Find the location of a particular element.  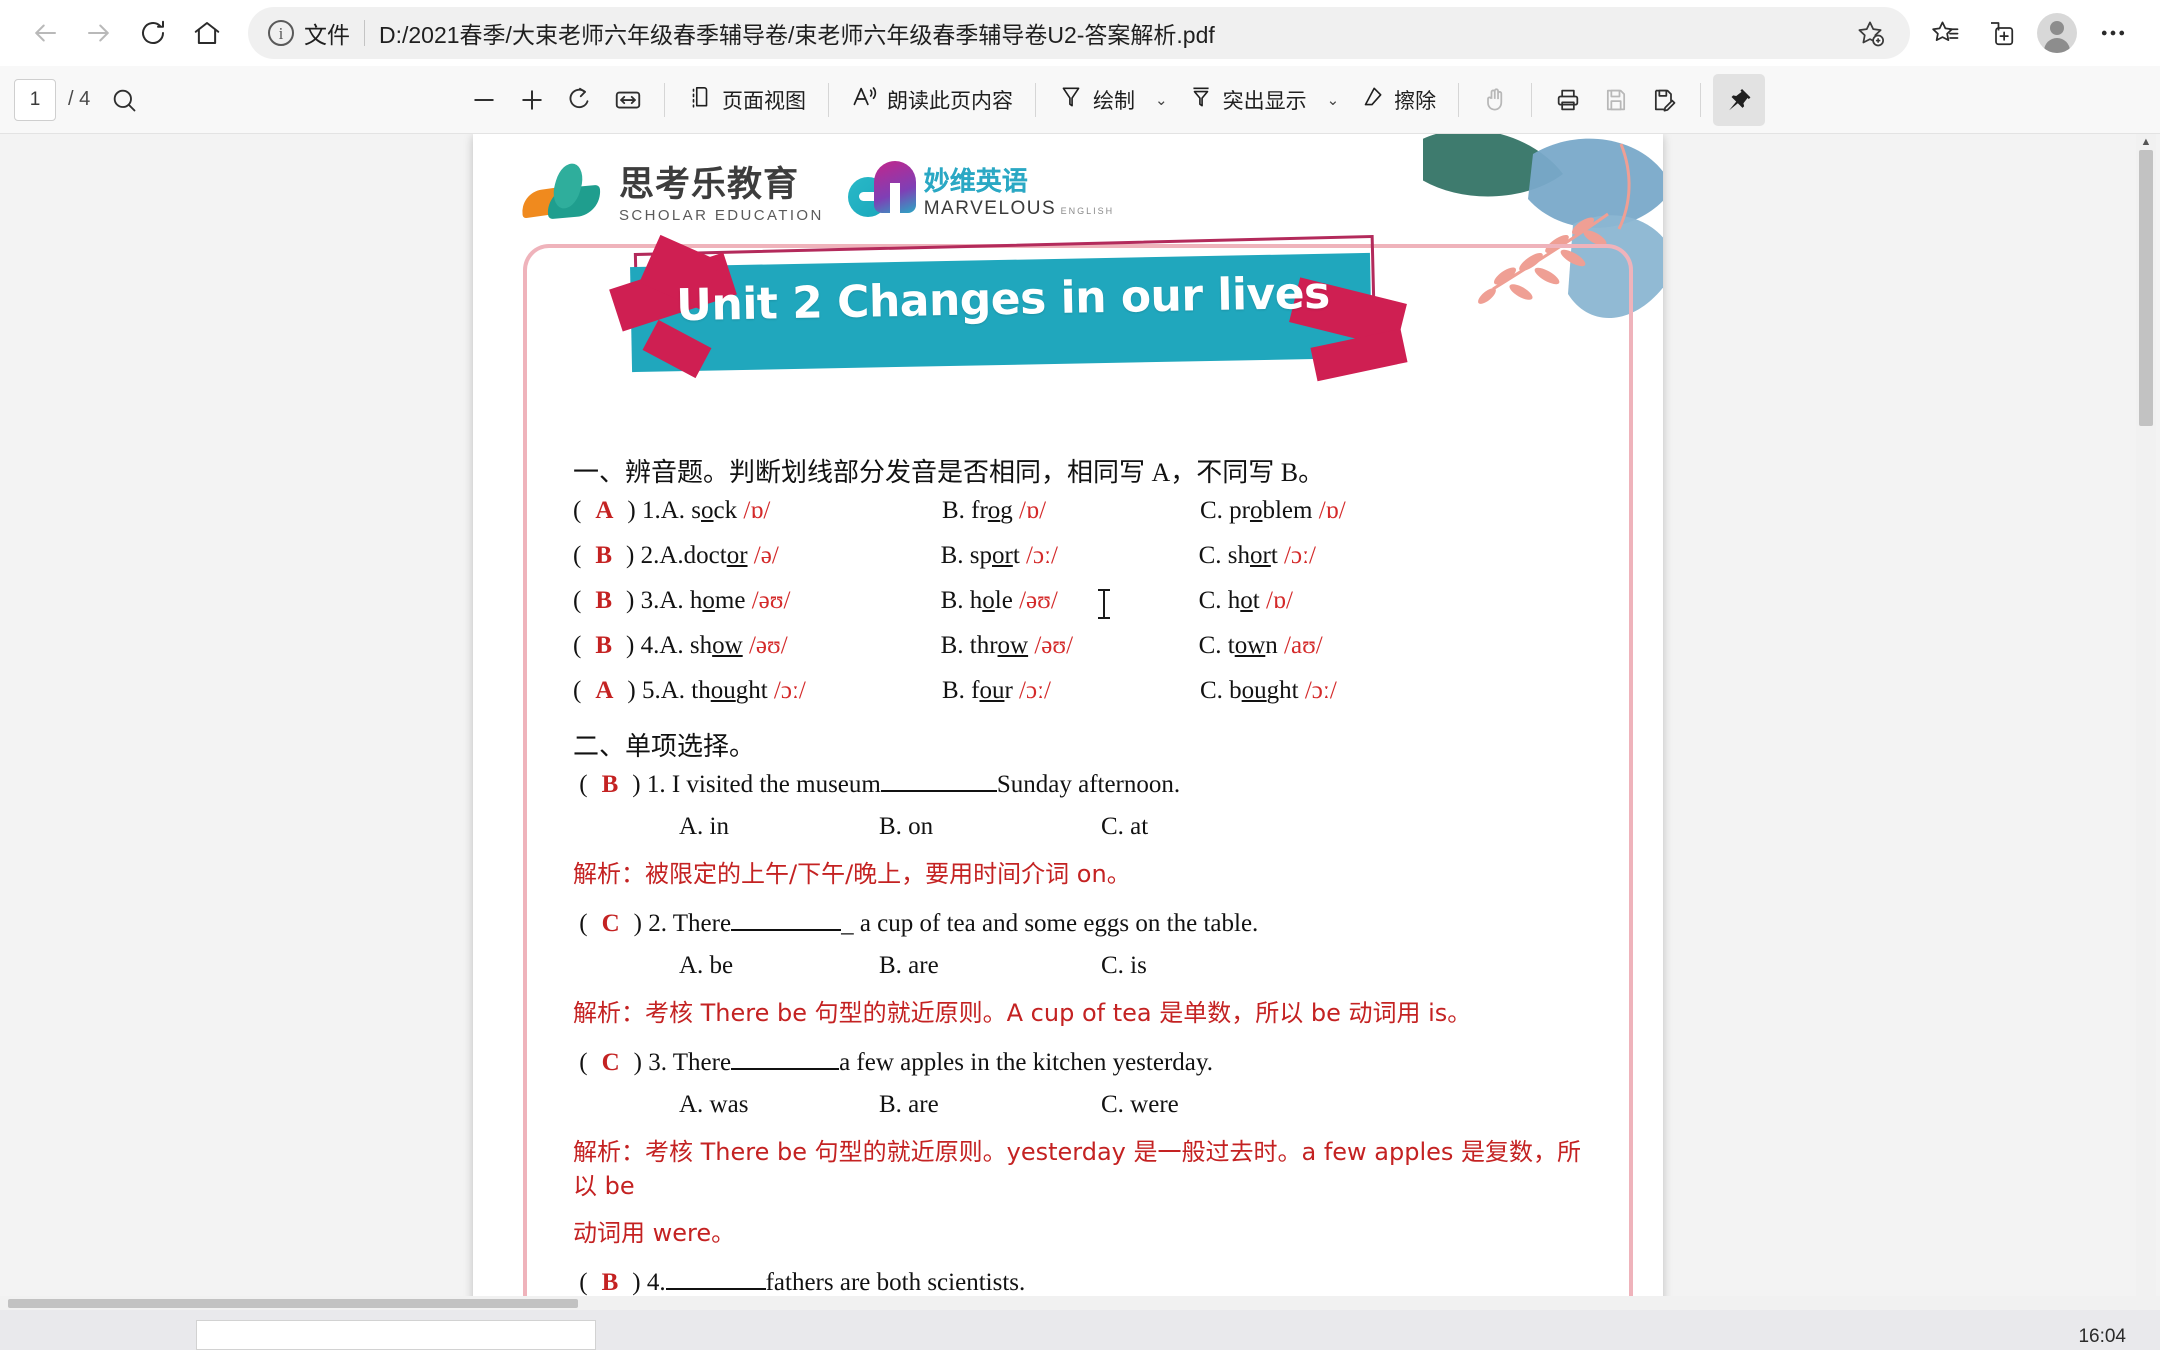

page-view-button: 页面视图 is located at coordinates (746, 100).